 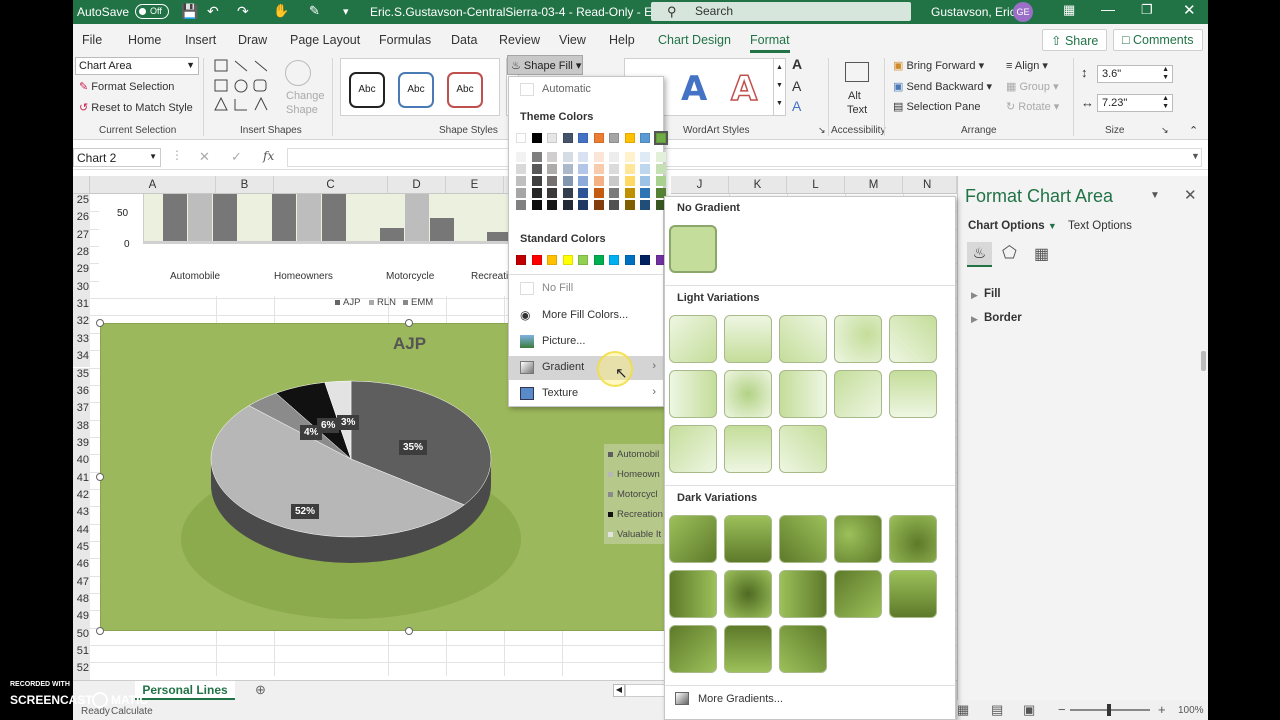 I want to click on chart-element-dropdown: Chart Area ▼, so click(x=137, y=66).